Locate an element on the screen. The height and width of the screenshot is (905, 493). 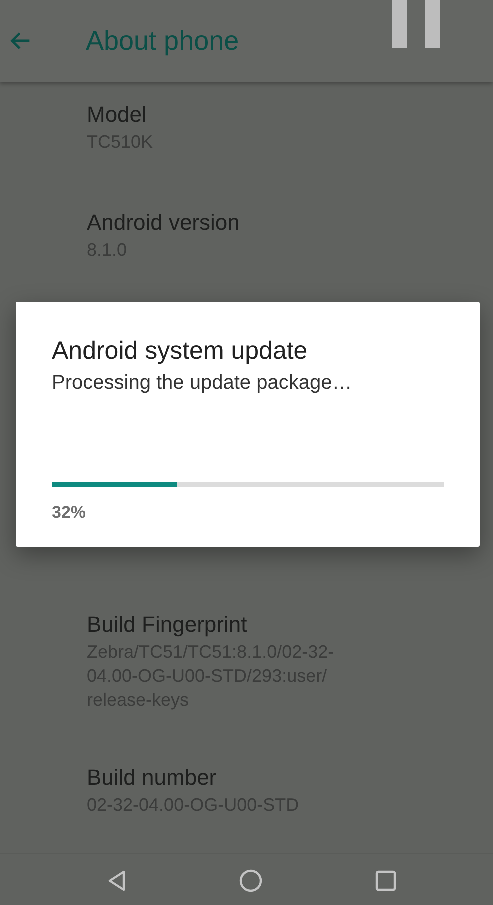
dialog-title: Android system update is located at coordinates (180, 351).